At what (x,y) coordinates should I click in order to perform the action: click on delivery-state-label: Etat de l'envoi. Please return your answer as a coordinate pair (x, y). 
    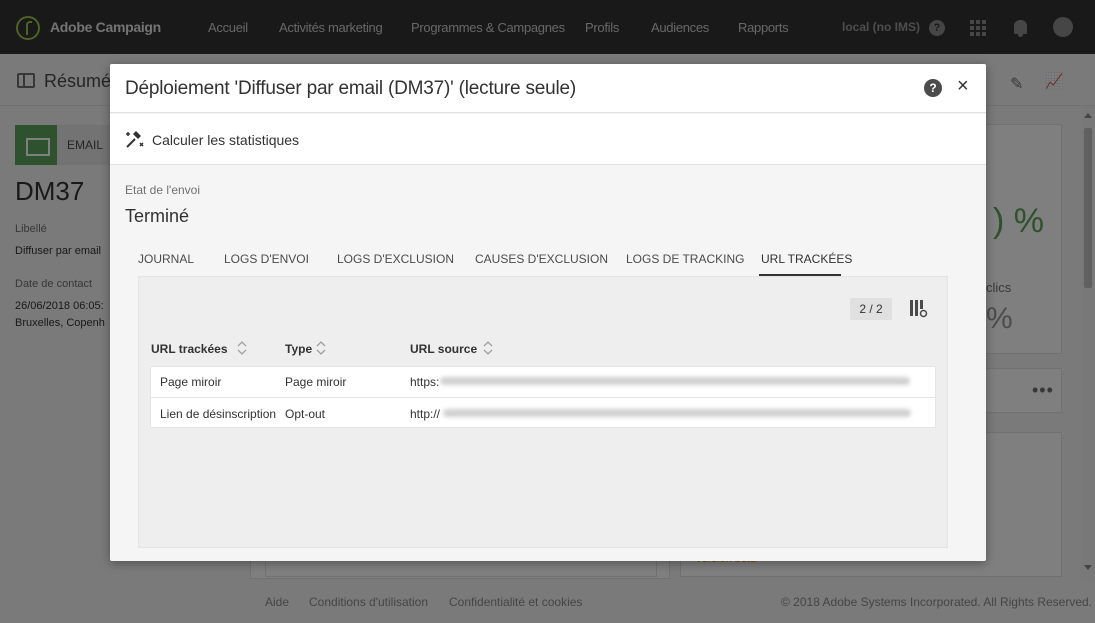
    Looking at the image, I should click on (163, 190).